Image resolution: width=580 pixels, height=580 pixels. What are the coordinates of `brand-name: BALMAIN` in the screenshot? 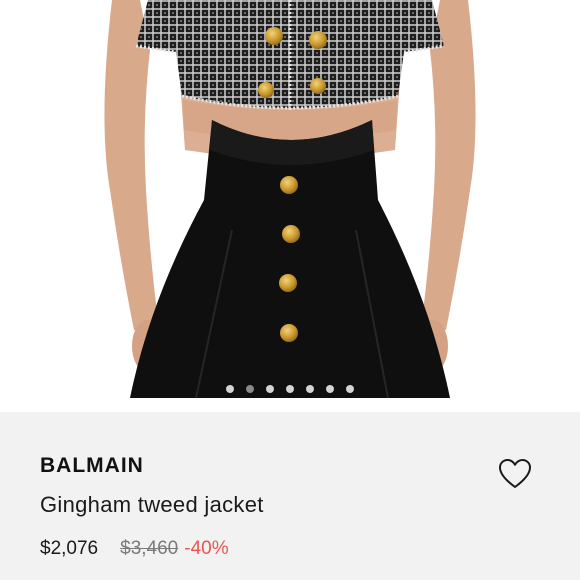 It's located at (92, 466).